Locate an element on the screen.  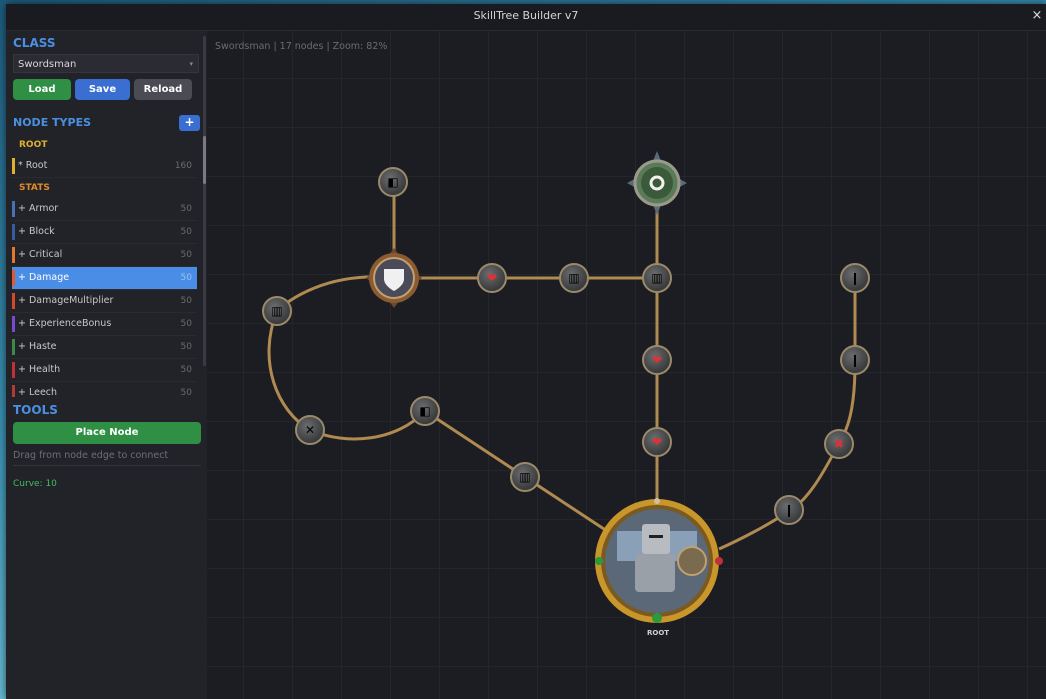
tools-heading: TOOLS is located at coordinates (35, 410).